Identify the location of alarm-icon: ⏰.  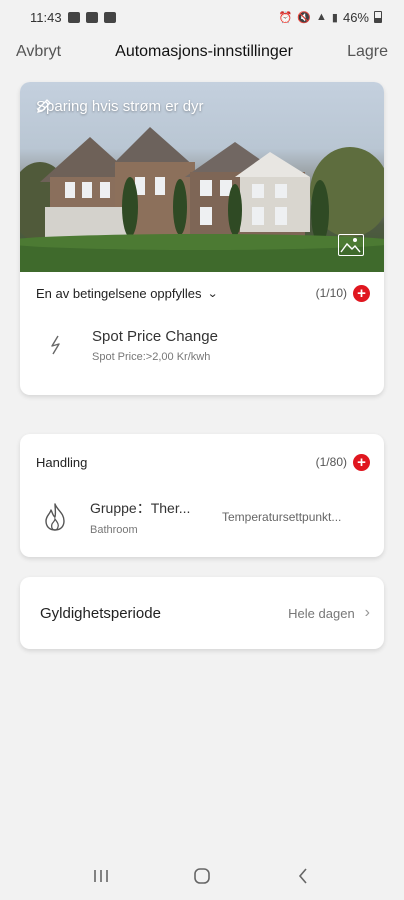
(285, 17).